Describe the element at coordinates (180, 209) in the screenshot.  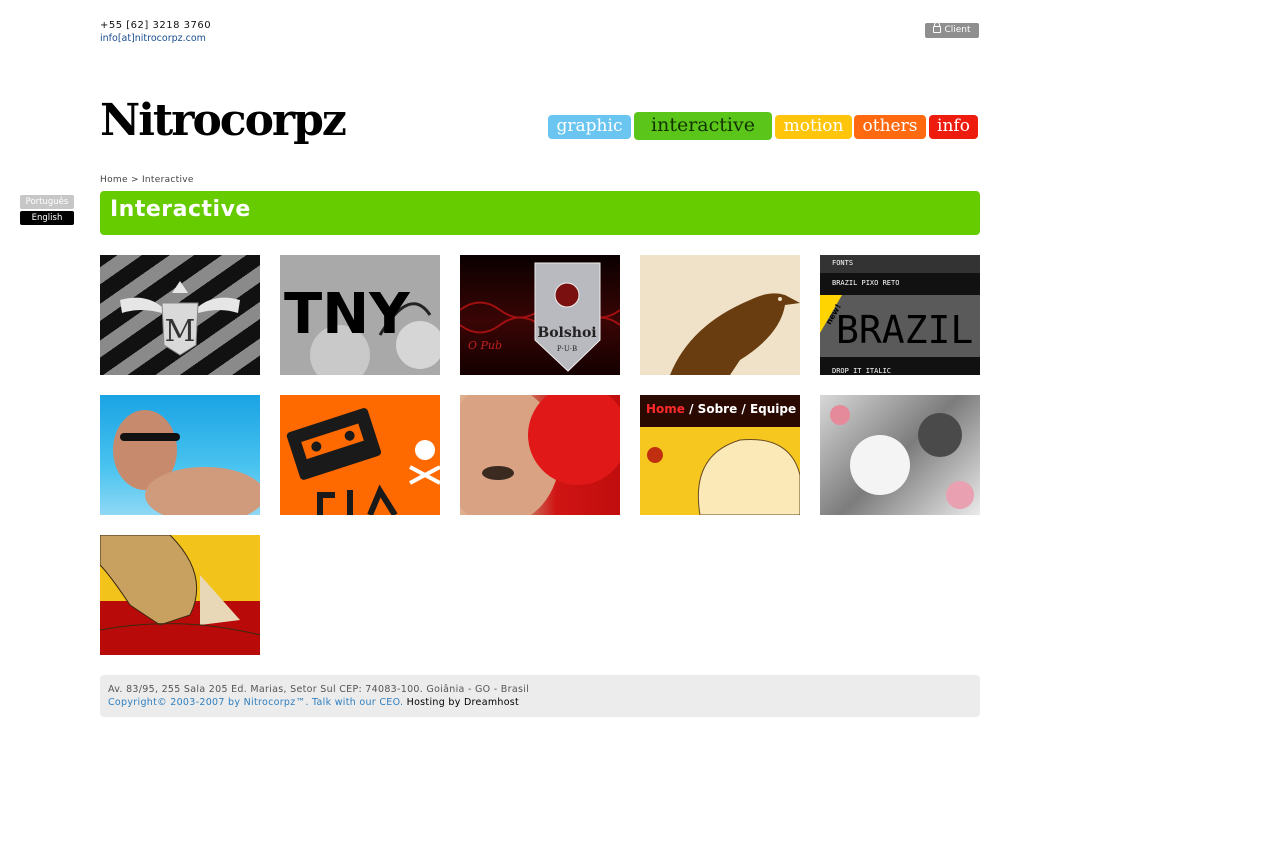
I see `section-title: Interactive` at that location.